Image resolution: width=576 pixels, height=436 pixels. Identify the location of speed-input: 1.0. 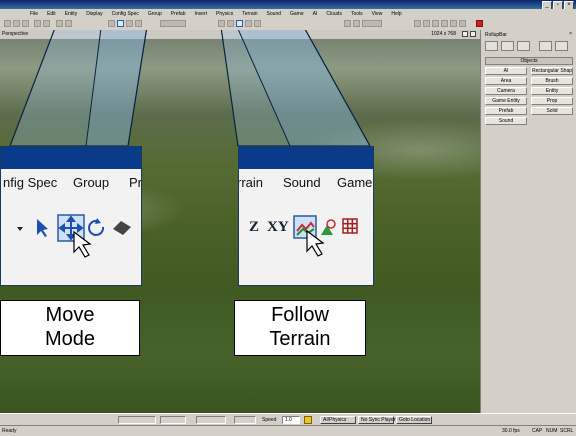
(291, 420).